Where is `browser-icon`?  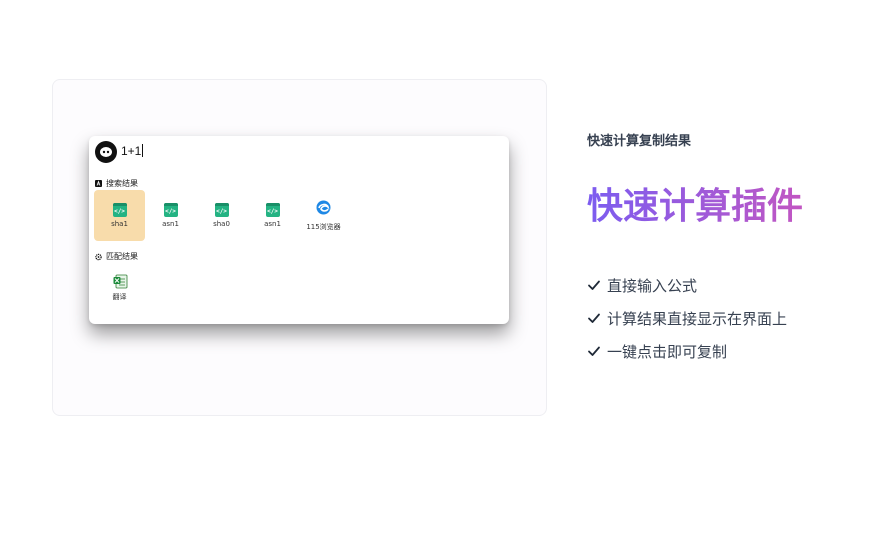
browser-icon is located at coordinates (323, 209).